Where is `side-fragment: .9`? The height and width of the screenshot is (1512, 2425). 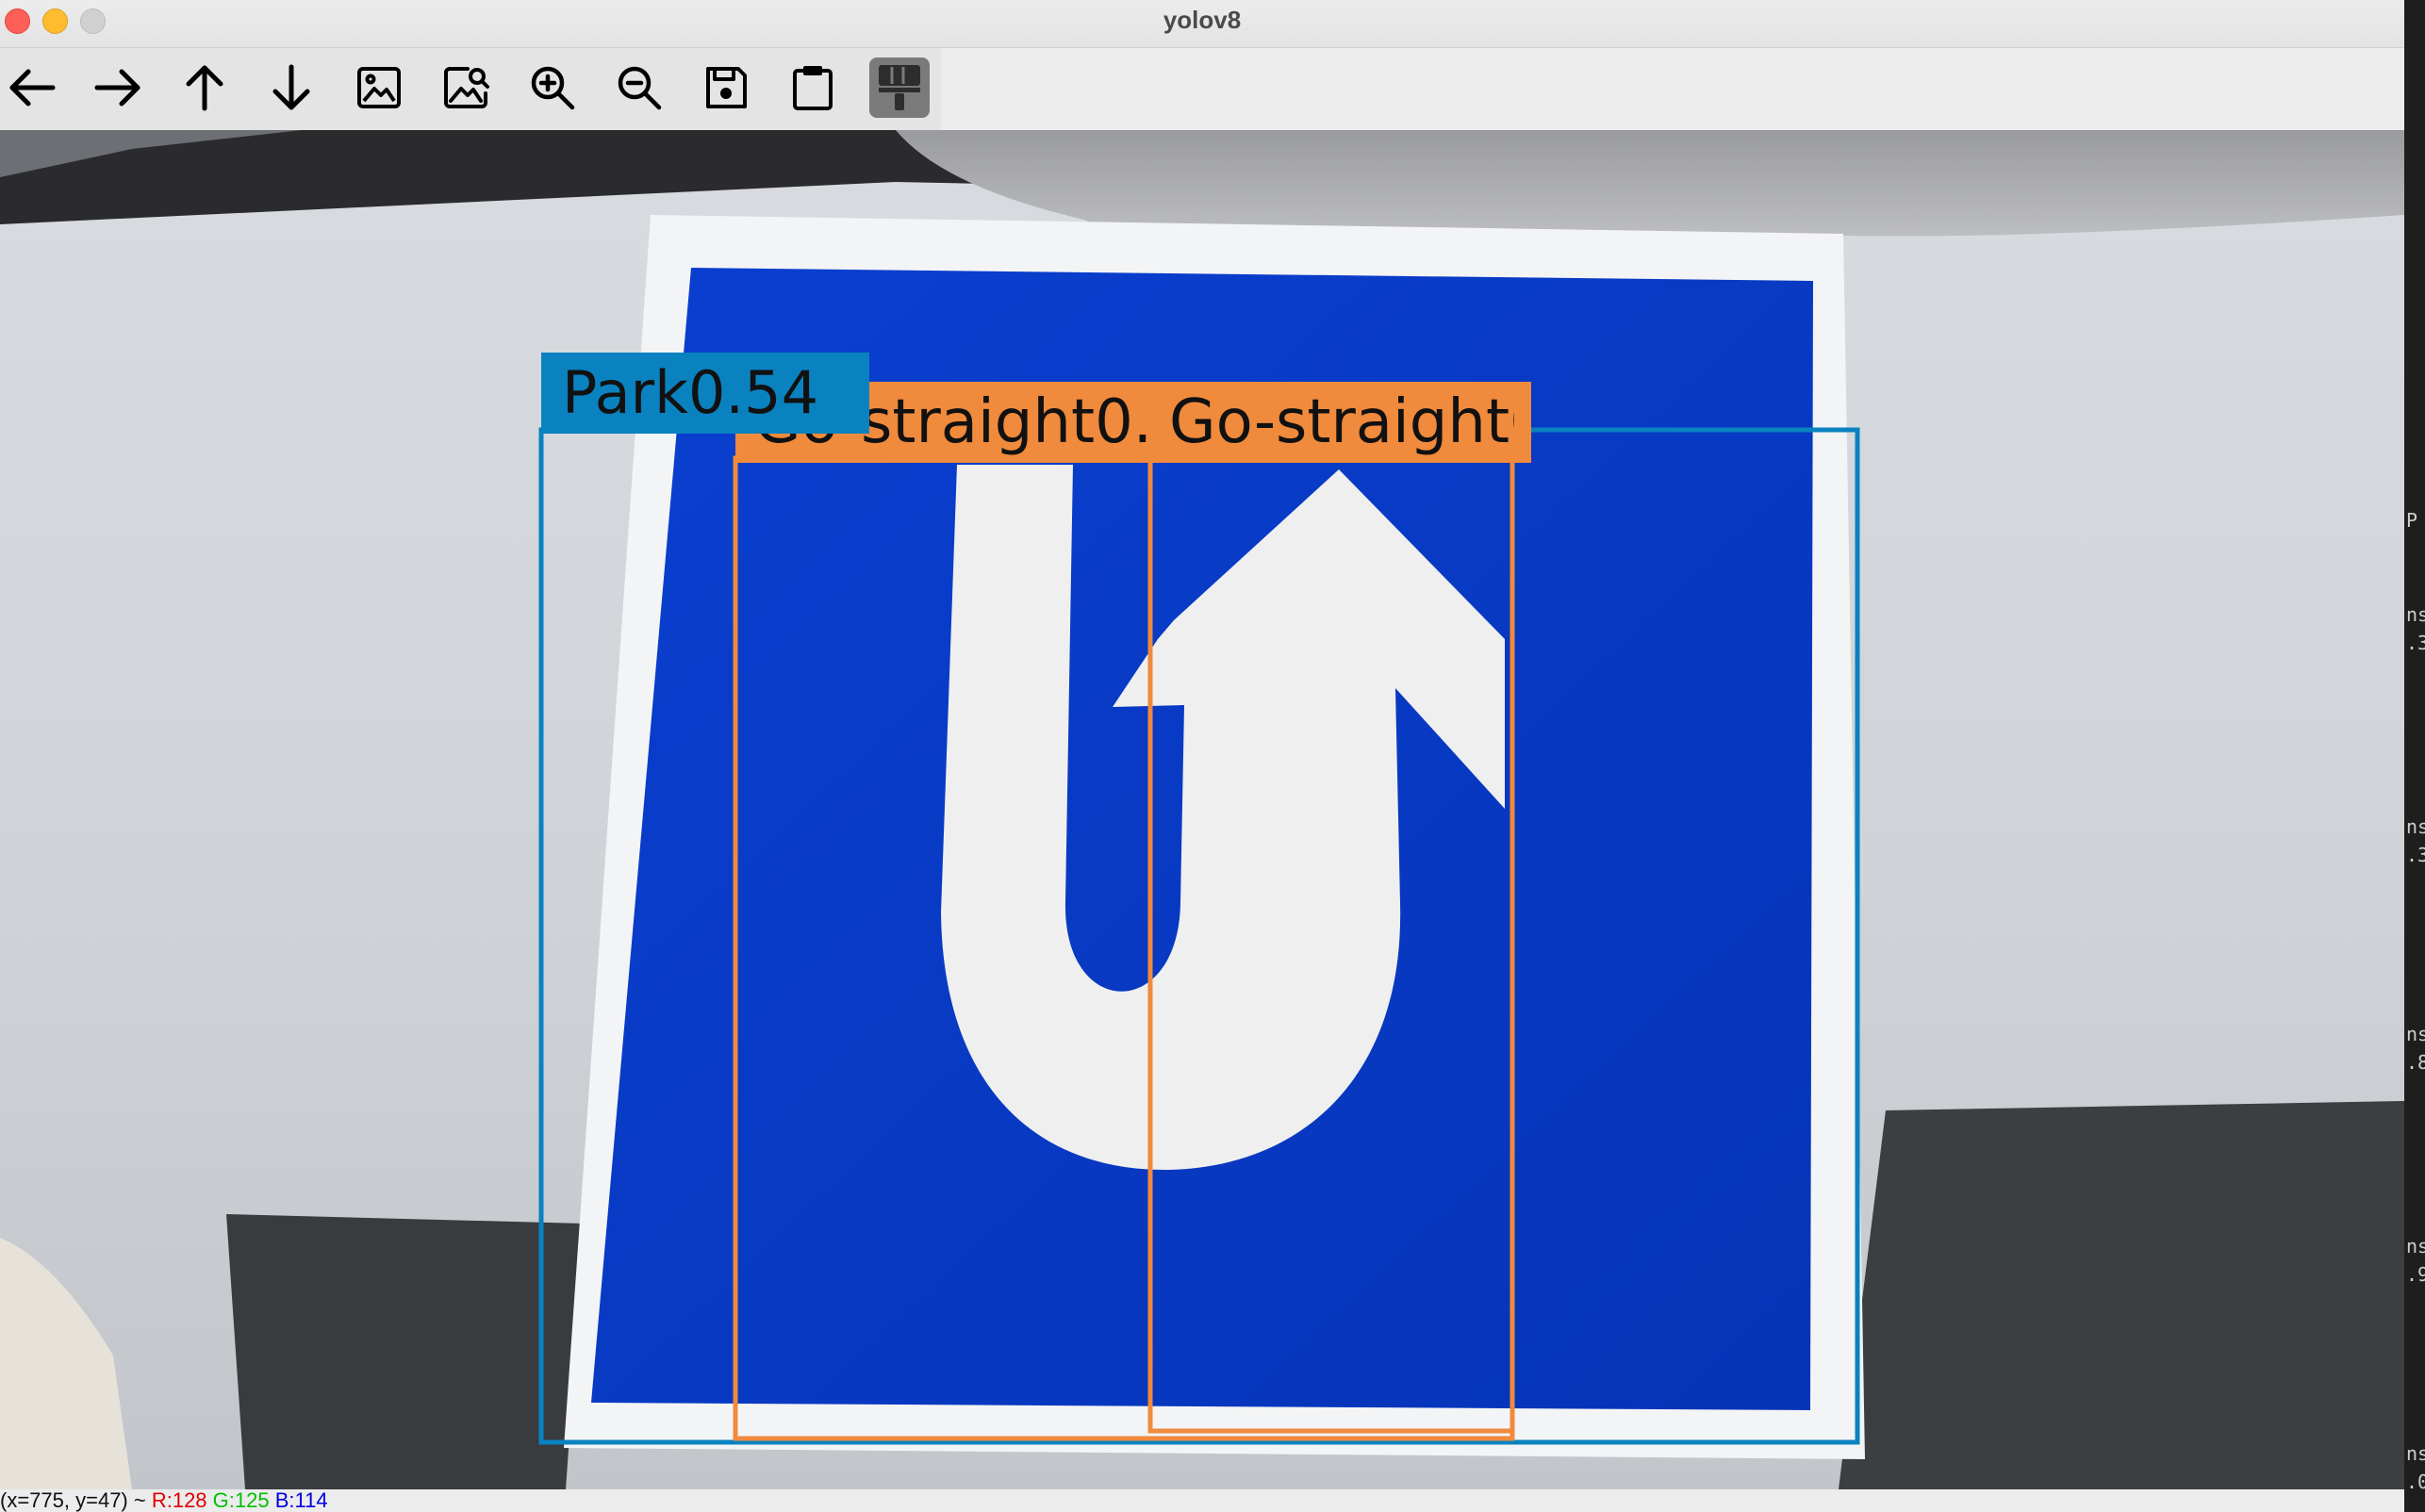
side-fragment: .9 is located at coordinates (2415, 1275).